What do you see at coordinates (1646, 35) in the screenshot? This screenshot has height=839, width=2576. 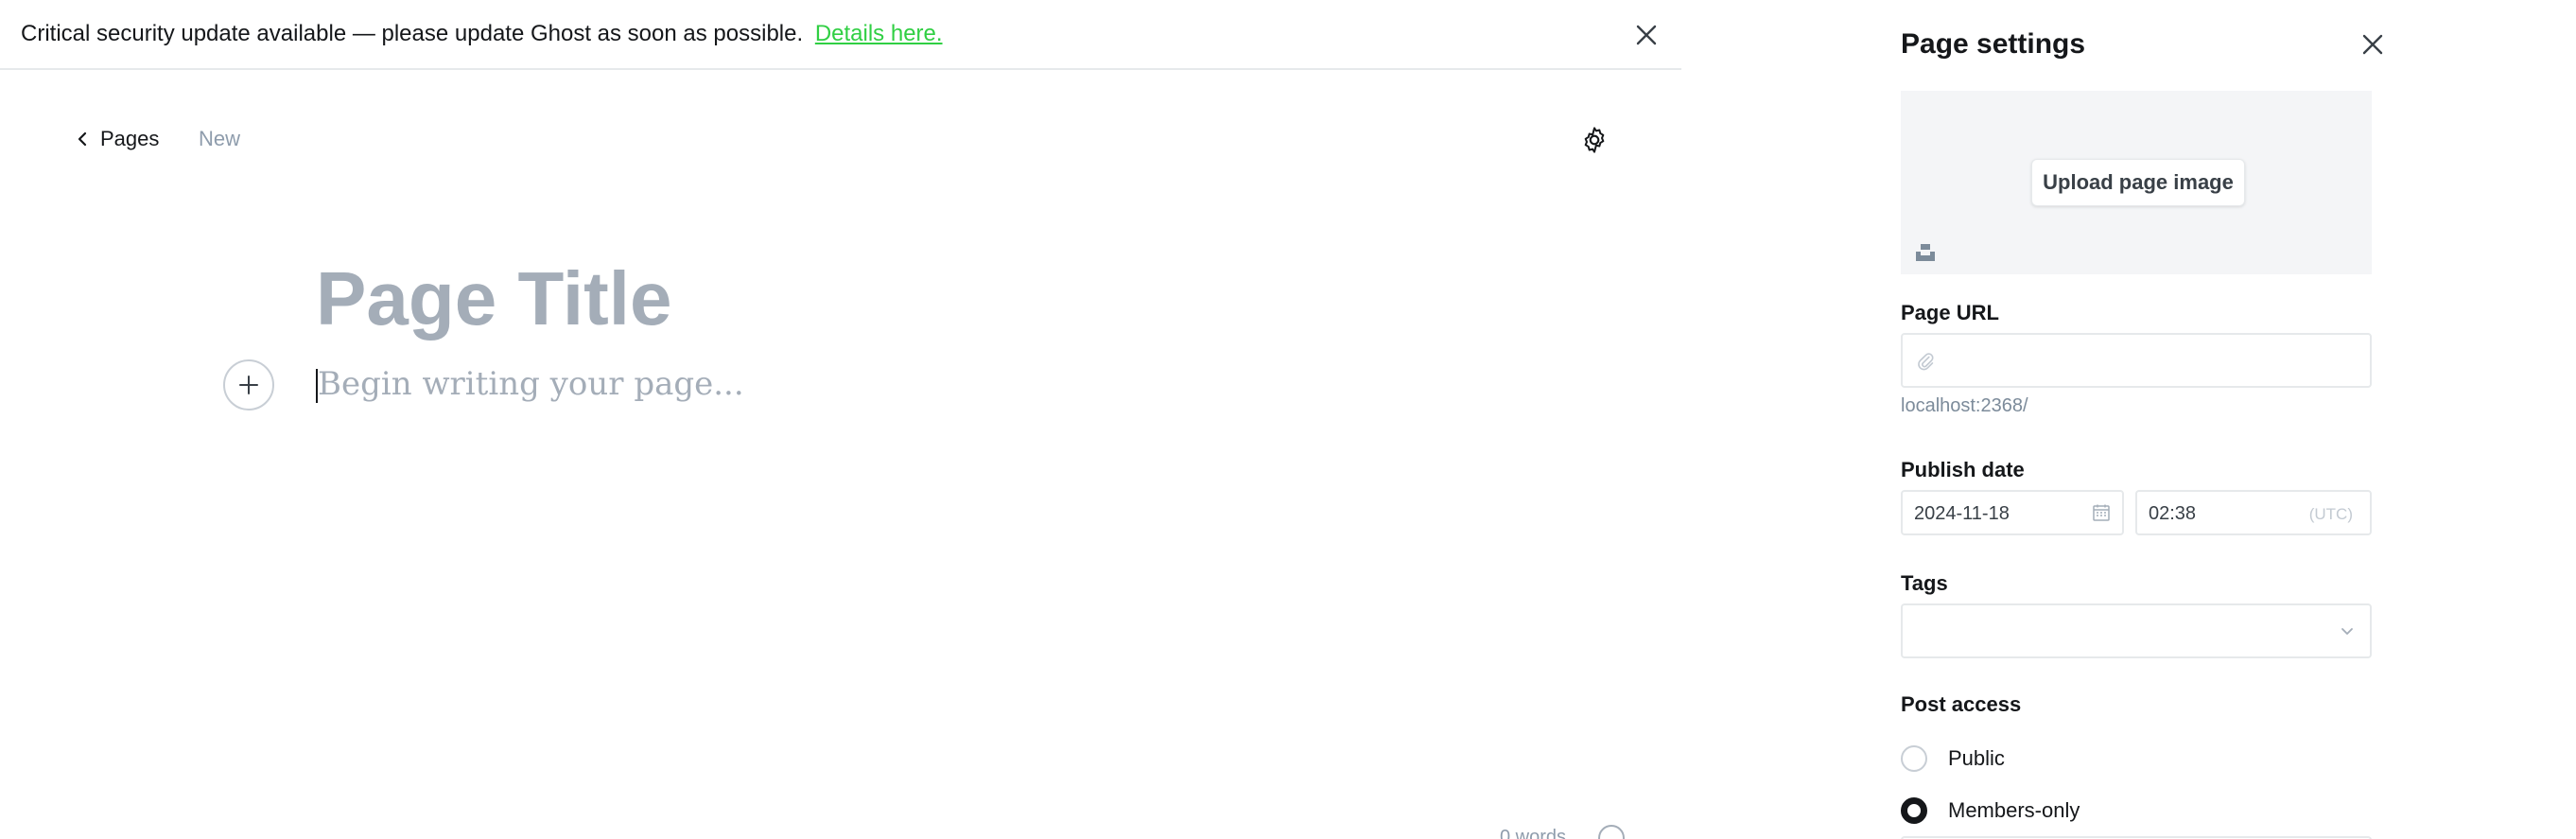 I see `banner-close-icon` at bounding box center [1646, 35].